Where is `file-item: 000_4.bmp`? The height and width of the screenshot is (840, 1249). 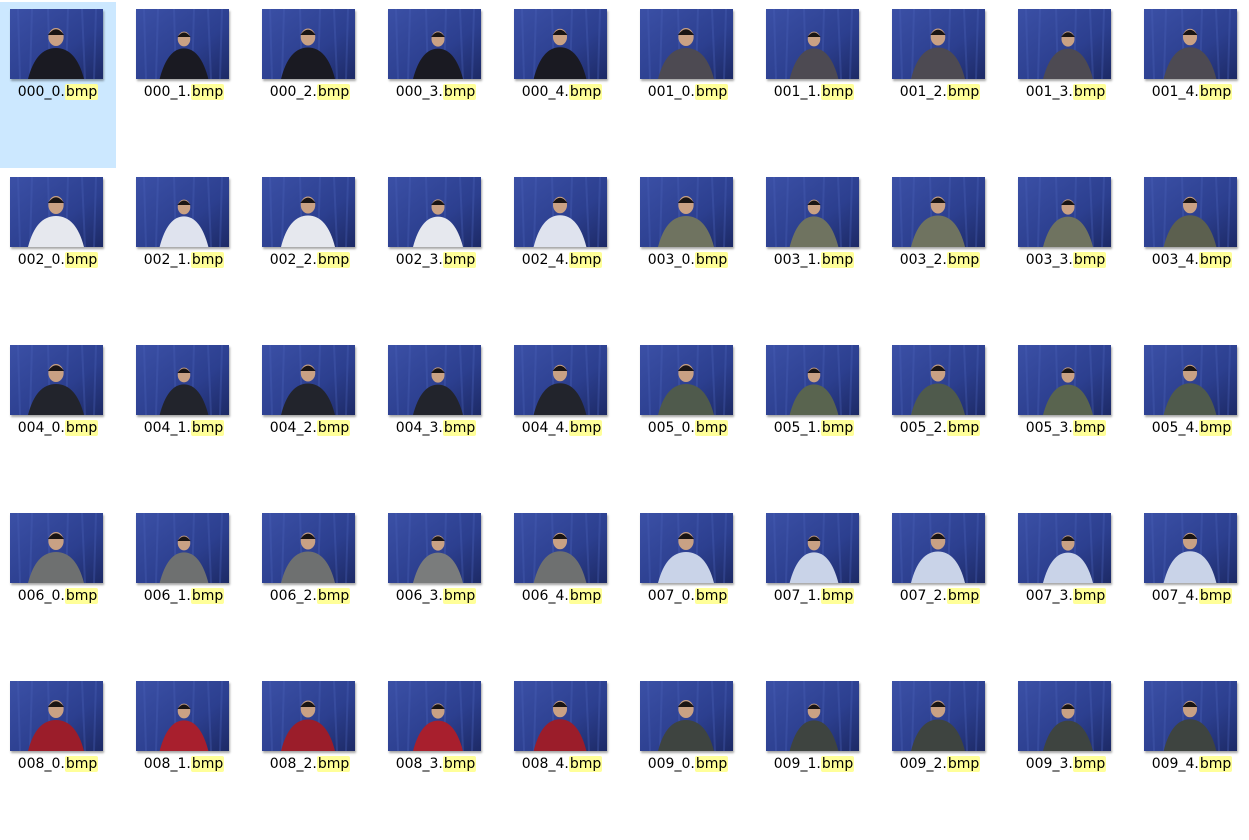
file-item: 000_4.bmp is located at coordinates (562, 85).